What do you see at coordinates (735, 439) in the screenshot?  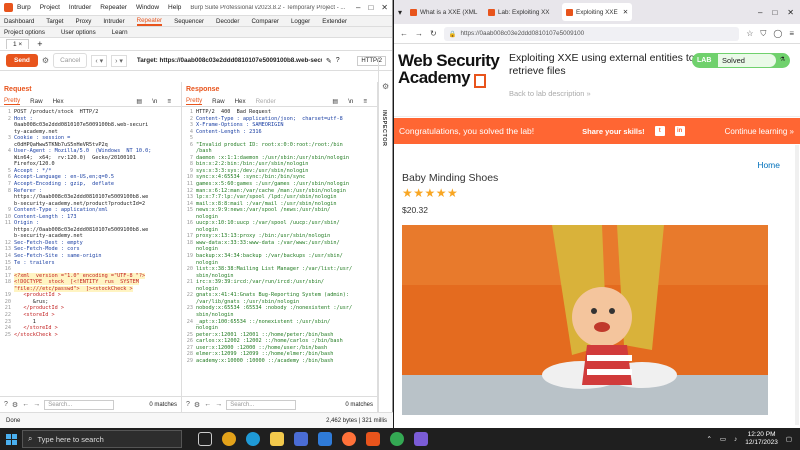 I see `volume-icon: ♪` at bounding box center [735, 439].